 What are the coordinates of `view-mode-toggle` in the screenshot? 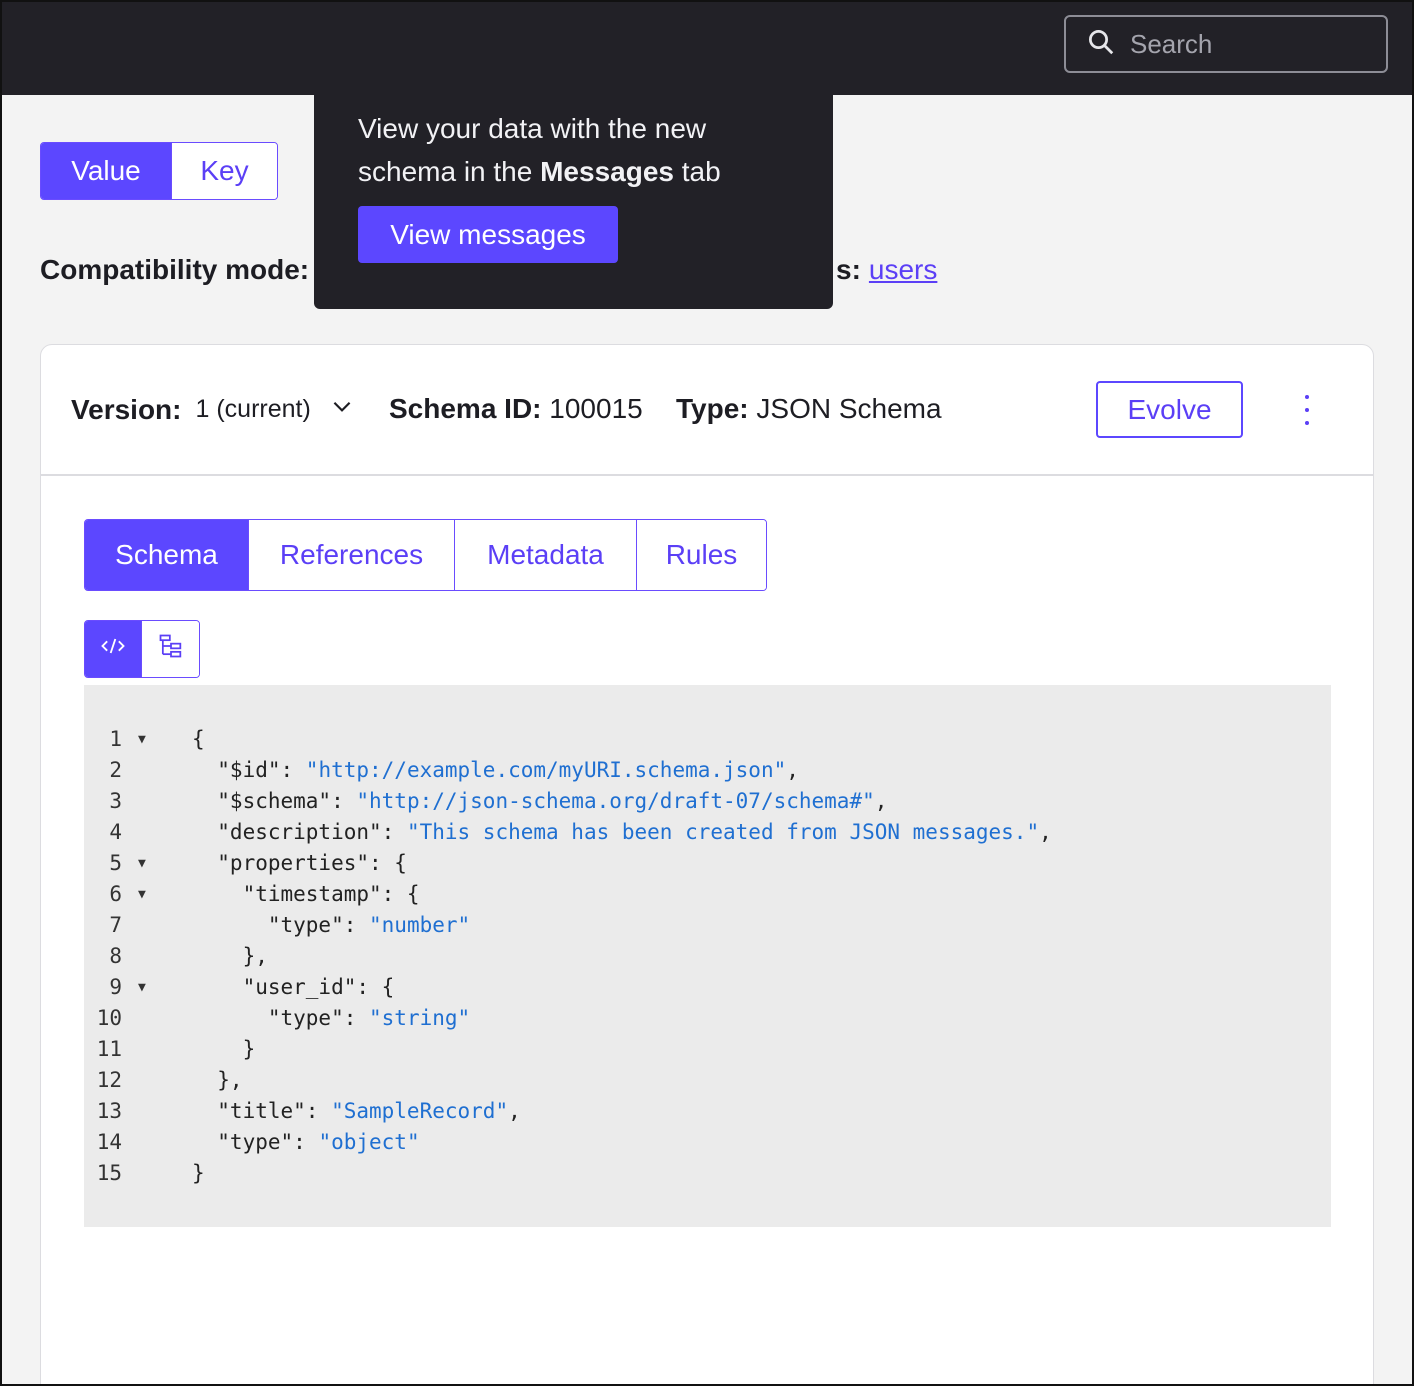 It's located at (142, 649).